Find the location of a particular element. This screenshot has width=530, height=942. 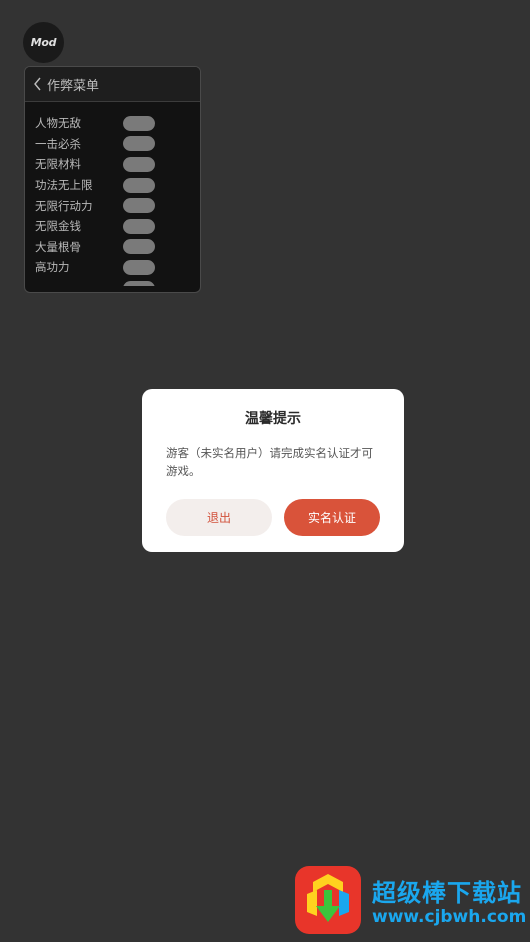

cheat-menu-title: 作弊菜单 is located at coordinates (73, 86).